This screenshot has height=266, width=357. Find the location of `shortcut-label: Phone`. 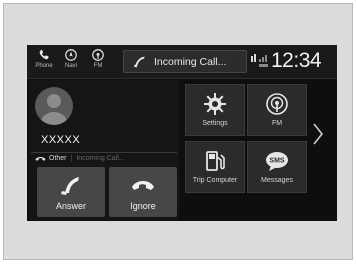

shortcut-label: Phone is located at coordinates (44, 66).